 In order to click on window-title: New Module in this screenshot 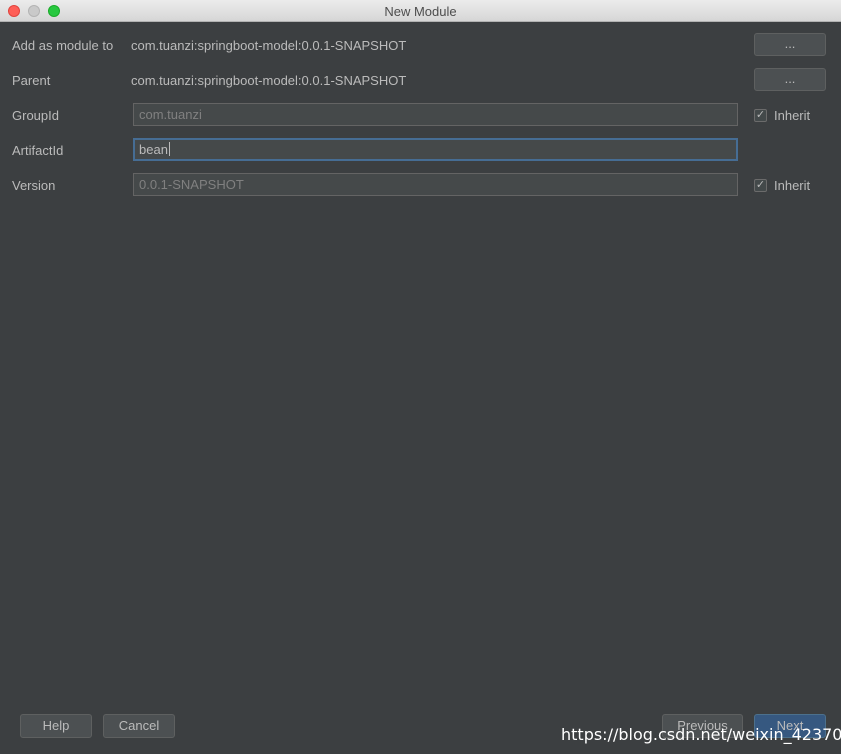, I will do `click(420, 11)`.